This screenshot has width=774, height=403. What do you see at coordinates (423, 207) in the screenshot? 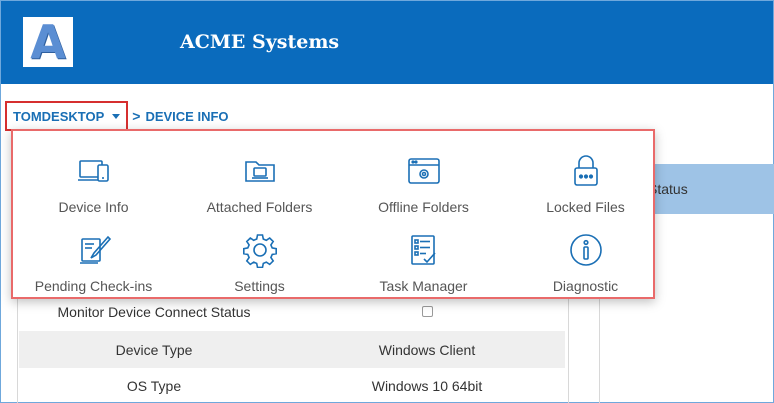
I see `menu-label: Offline Folders` at bounding box center [423, 207].